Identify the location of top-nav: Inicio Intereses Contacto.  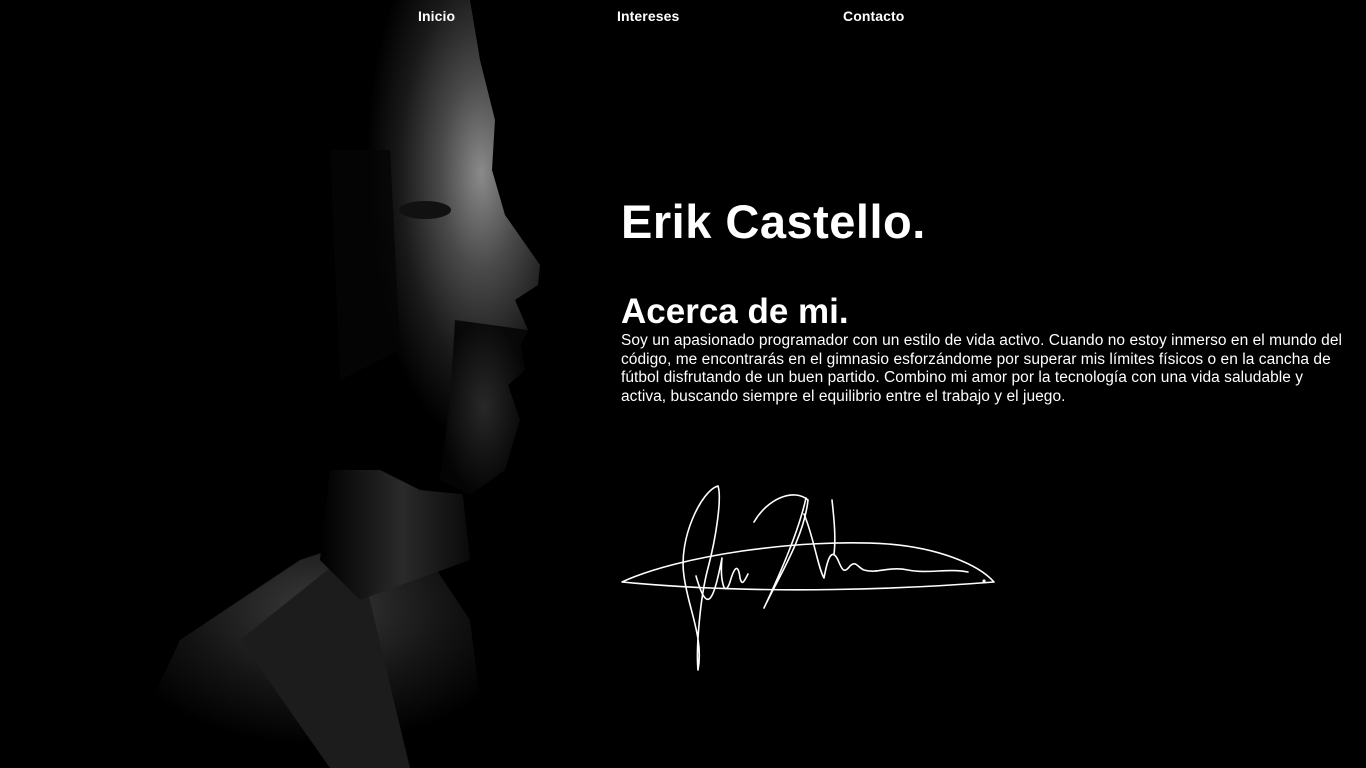
(683, 17).